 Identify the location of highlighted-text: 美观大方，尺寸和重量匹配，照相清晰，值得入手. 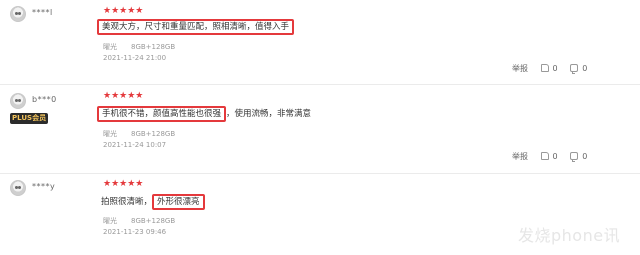
(196, 27).